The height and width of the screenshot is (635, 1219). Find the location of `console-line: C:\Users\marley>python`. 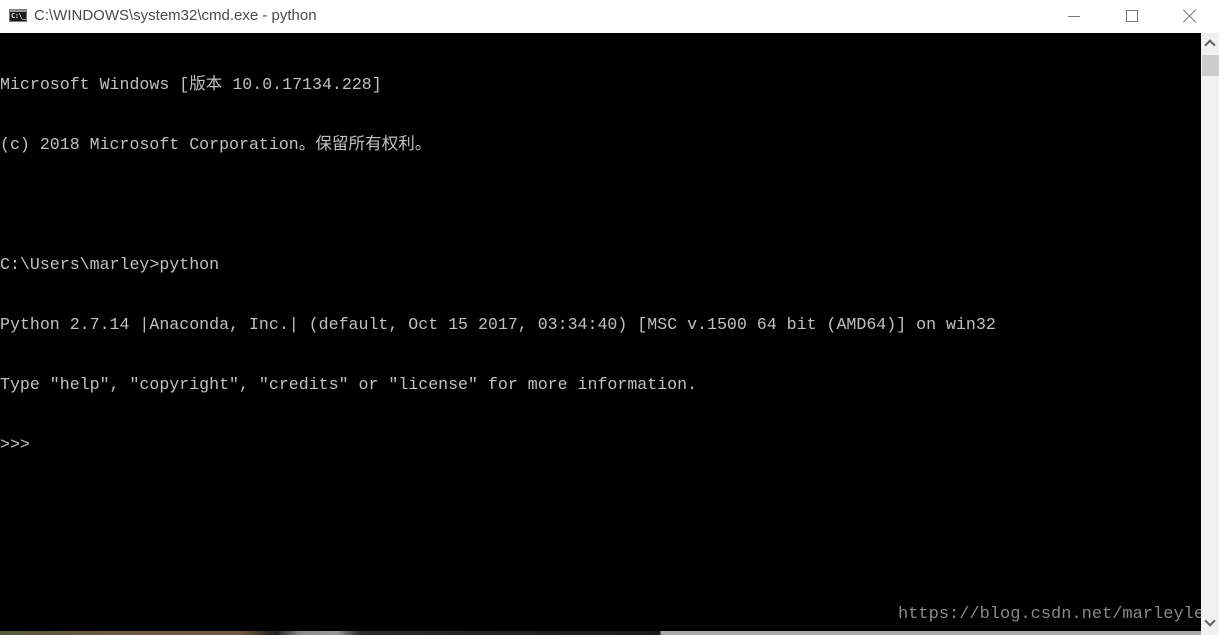

console-line: C:\Users\marley>python is located at coordinates (110, 264).